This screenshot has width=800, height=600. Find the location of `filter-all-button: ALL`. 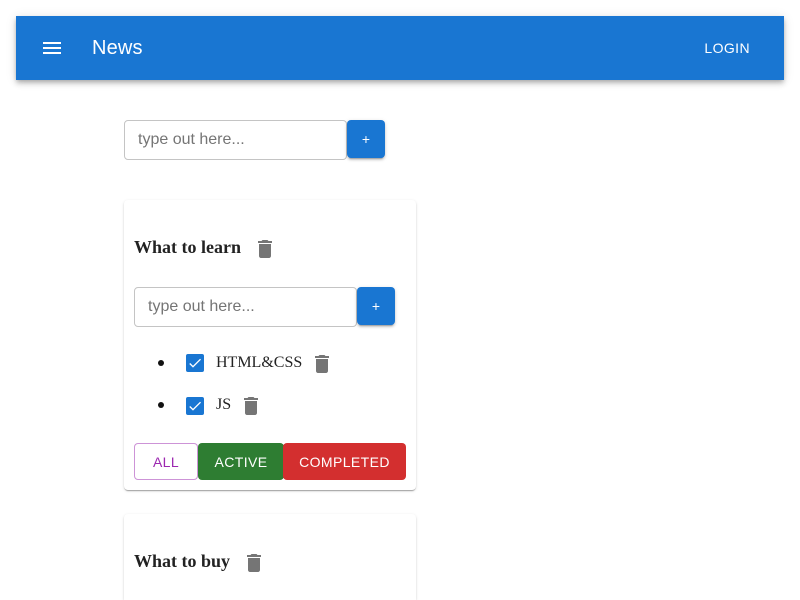

filter-all-button: ALL is located at coordinates (166, 461).